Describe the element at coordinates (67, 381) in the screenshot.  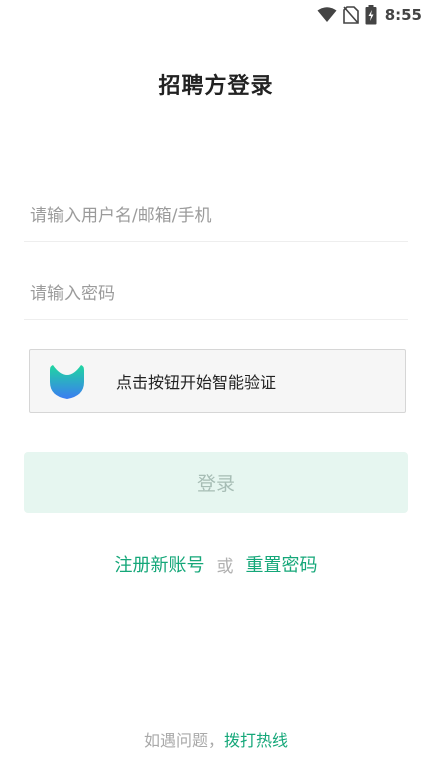
I see `captcha-shield-icon` at that location.